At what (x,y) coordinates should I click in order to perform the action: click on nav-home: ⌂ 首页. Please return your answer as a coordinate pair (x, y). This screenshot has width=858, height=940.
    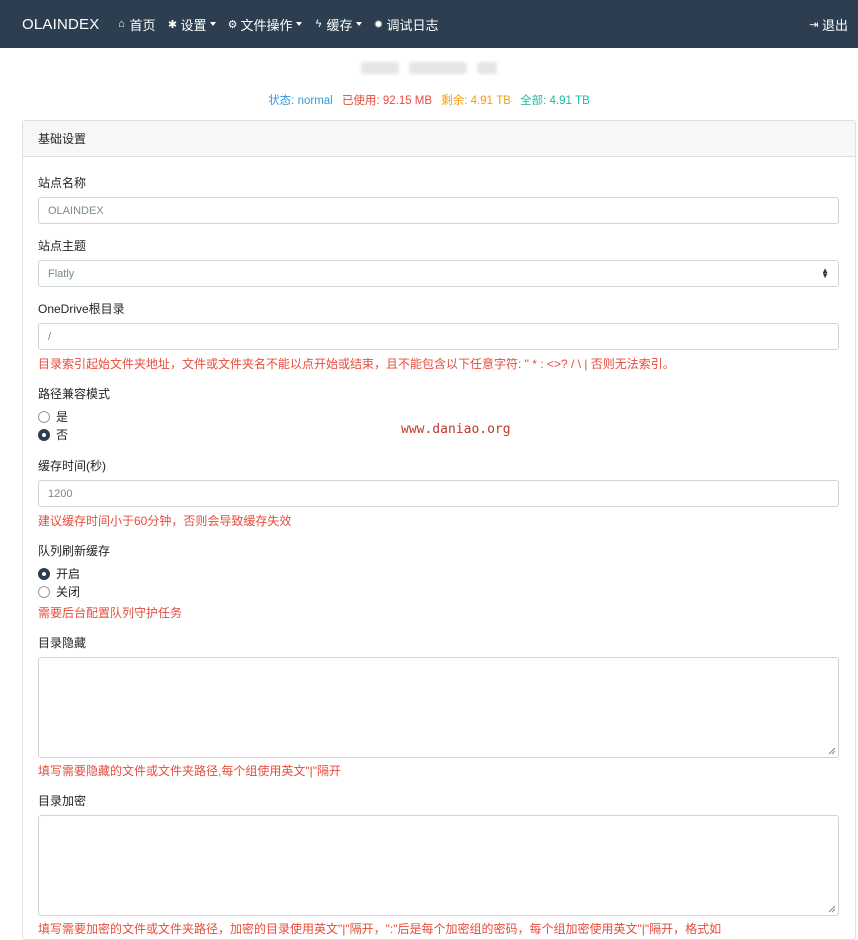
    Looking at the image, I should click on (135, 24).